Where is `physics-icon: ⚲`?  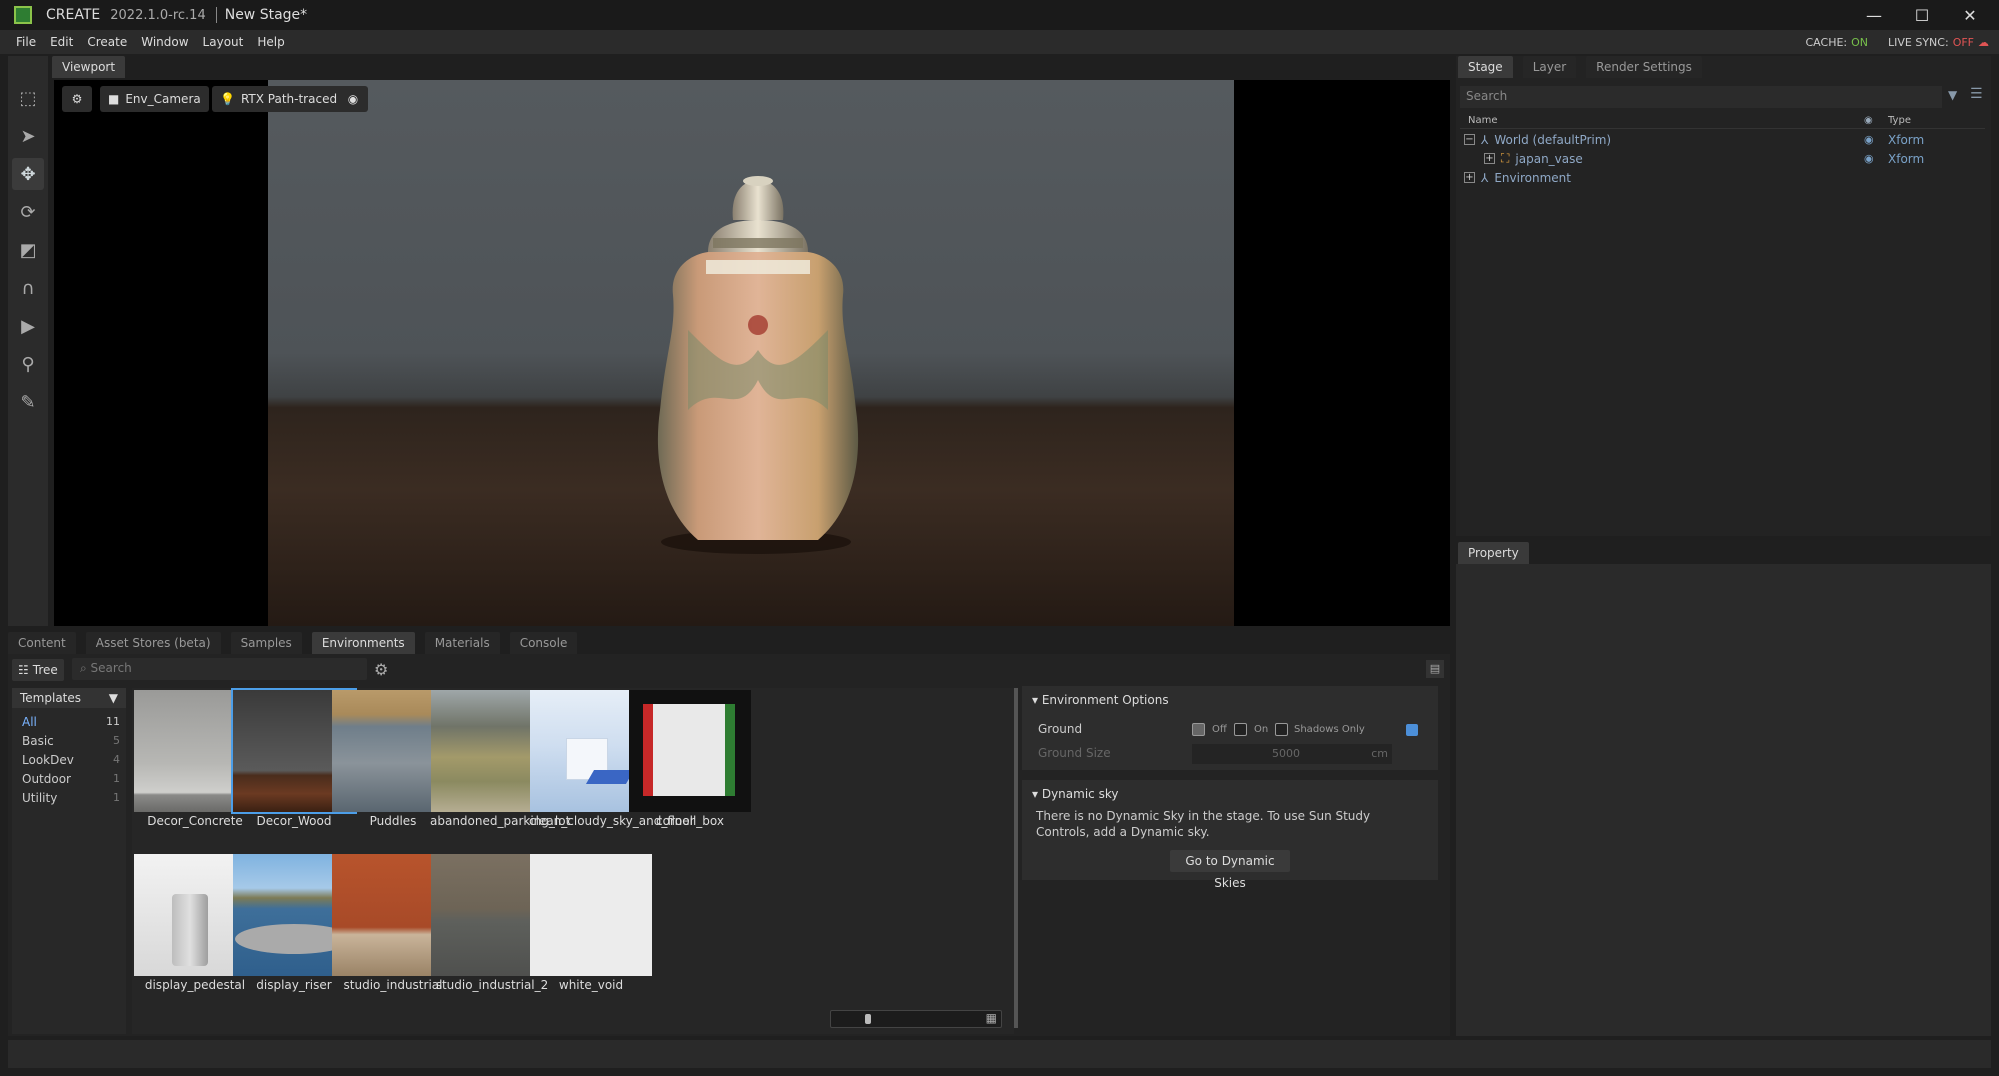 physics-icon: ⚲ is located at coordinates (28, 364).